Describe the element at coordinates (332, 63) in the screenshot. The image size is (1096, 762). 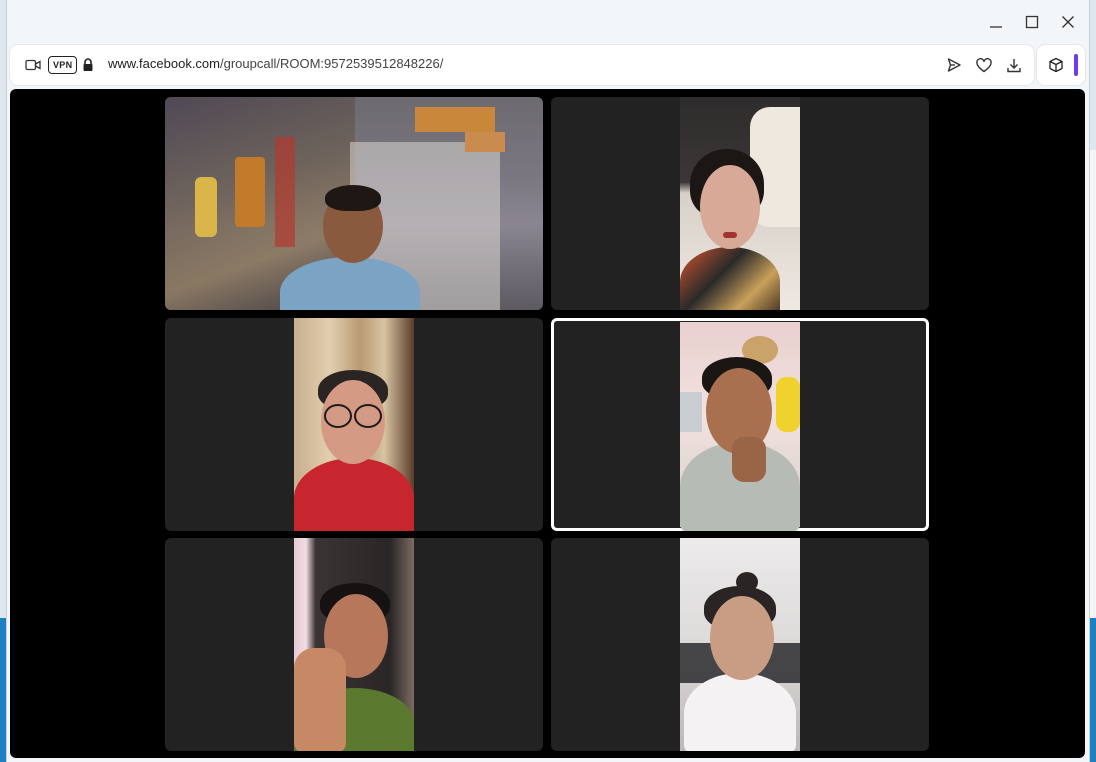
I see `url-path: /groupcall/ROOM:9572539512848226/` at that location.